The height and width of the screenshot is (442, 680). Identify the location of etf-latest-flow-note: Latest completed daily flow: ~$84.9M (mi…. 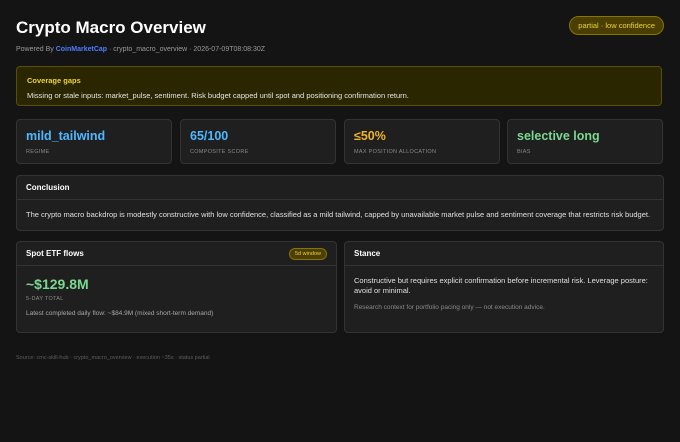
(120, 313).